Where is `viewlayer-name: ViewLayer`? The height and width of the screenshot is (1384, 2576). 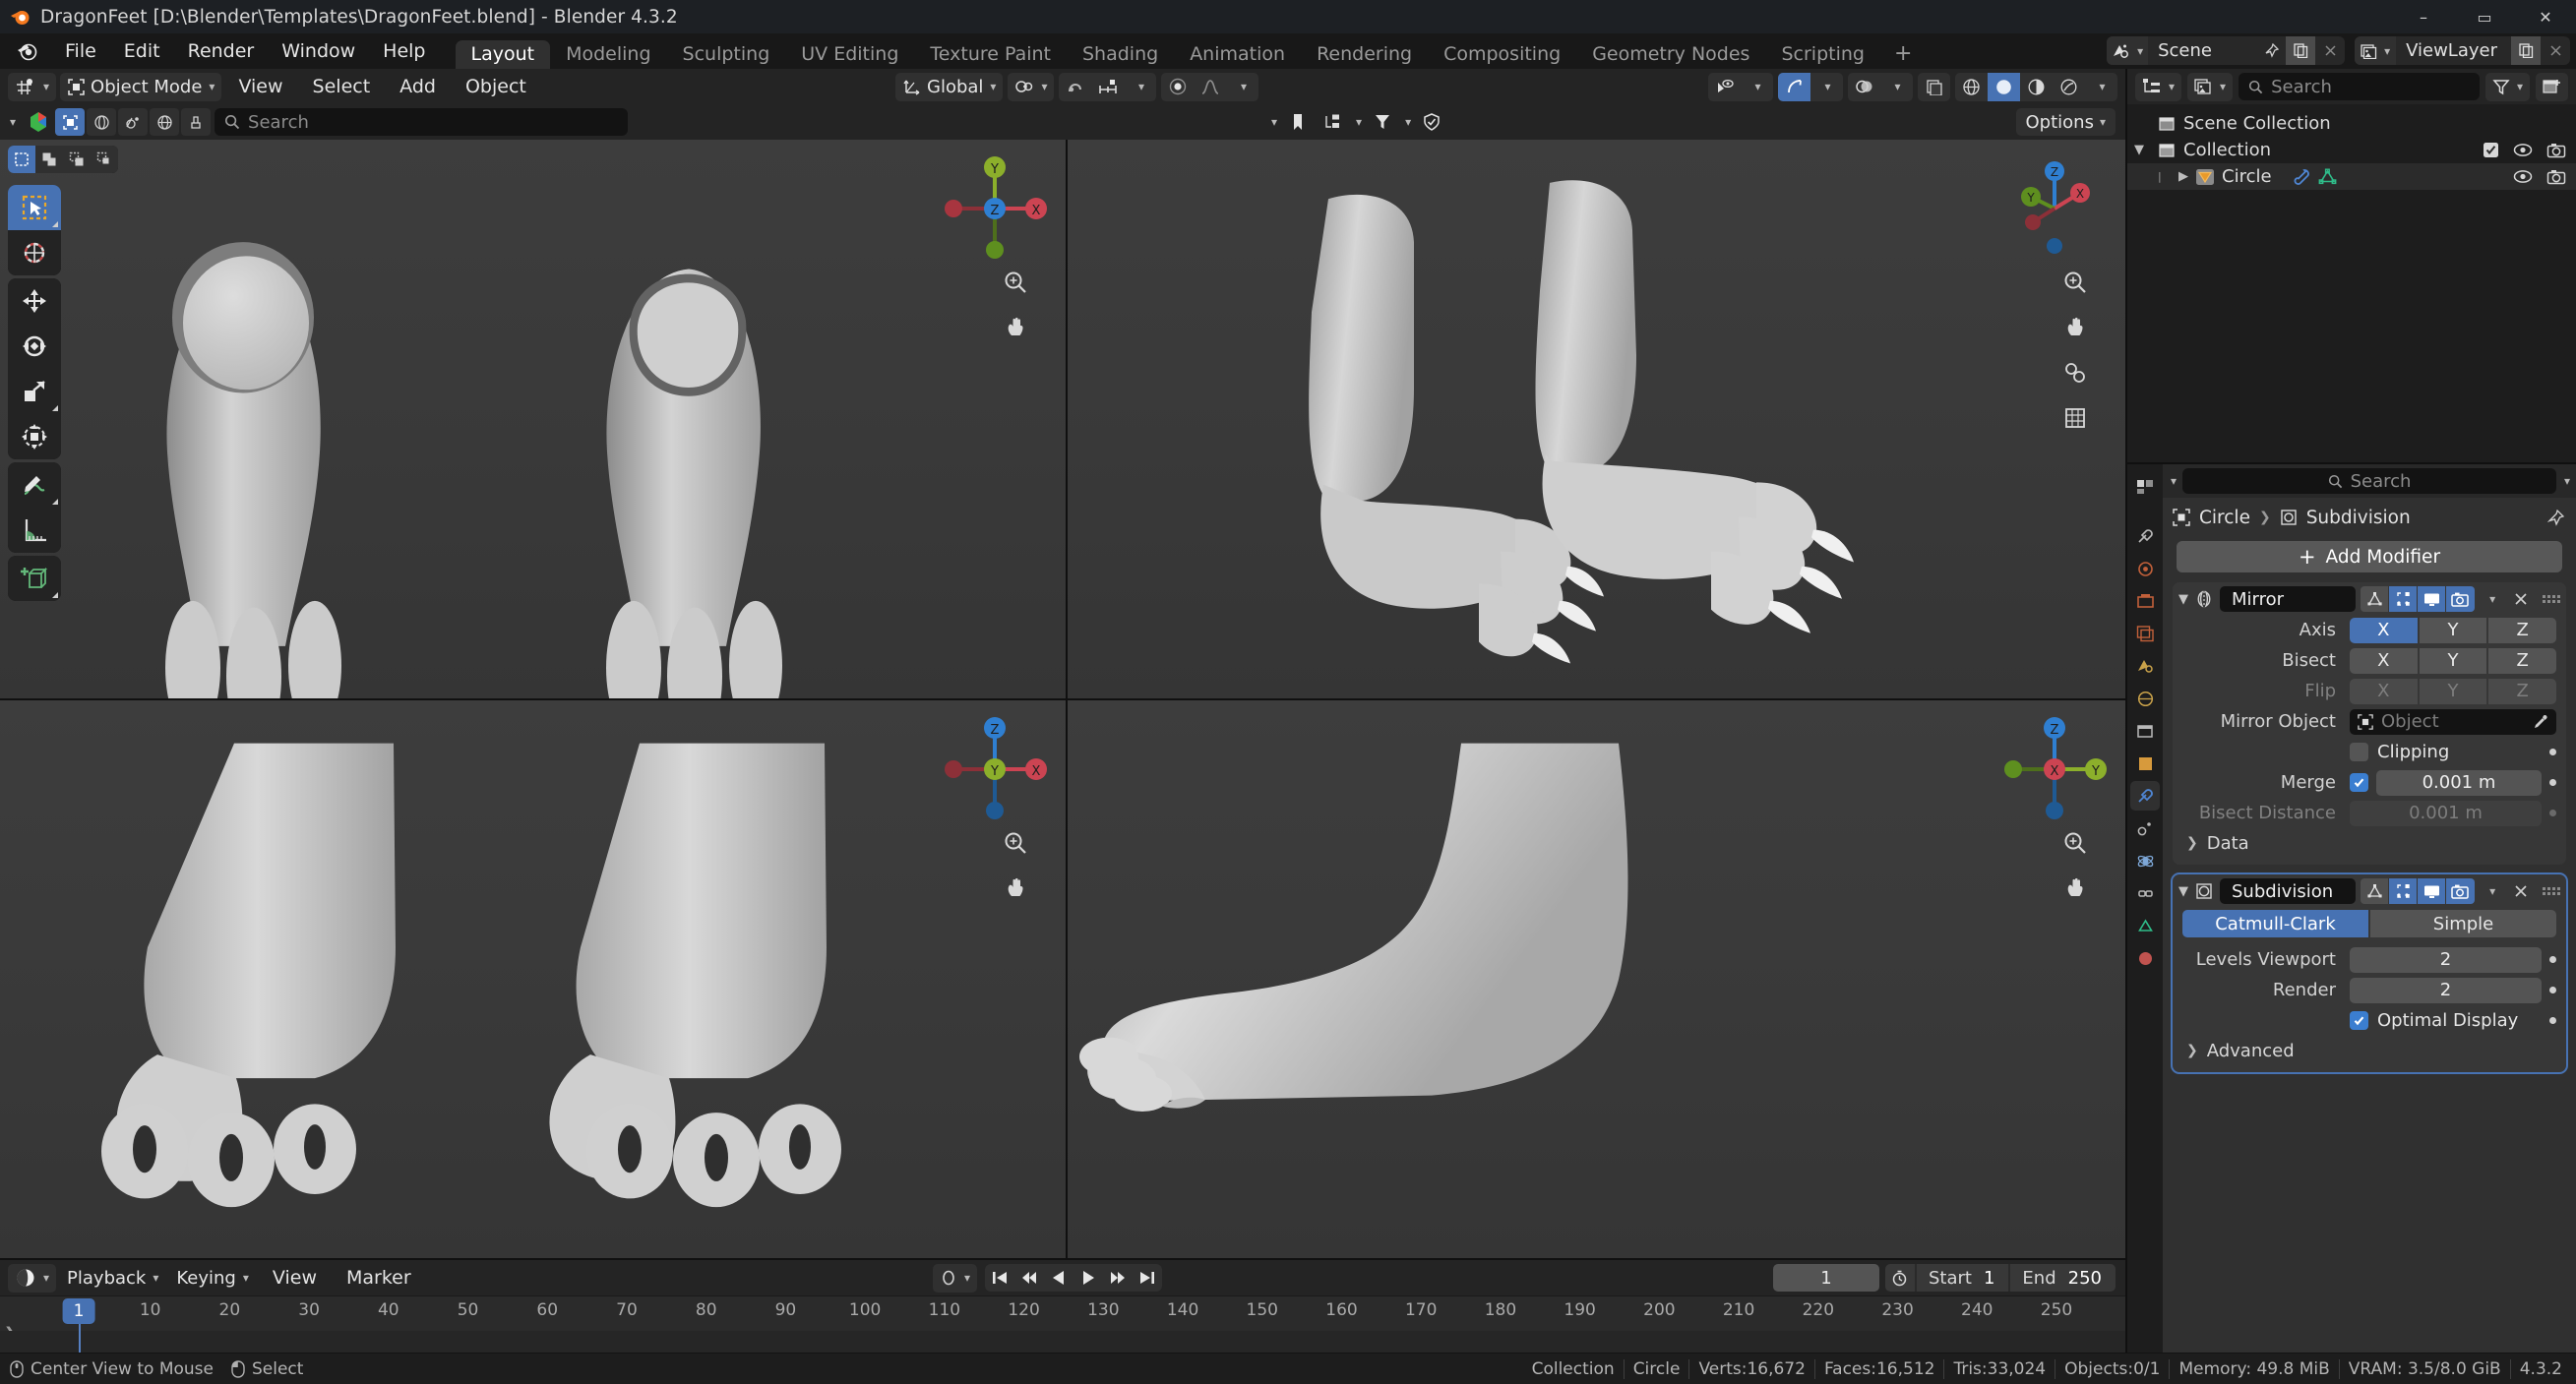 viewlayer-name: ViewLayer is located at coordinates (2453, 51).